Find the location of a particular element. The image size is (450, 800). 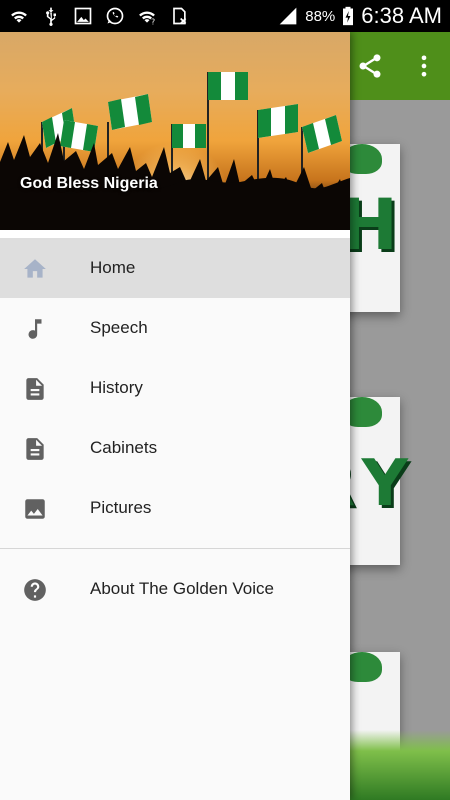

drawer-secondary-menu: About The Golden Voice is located at coordinates (175, 589).